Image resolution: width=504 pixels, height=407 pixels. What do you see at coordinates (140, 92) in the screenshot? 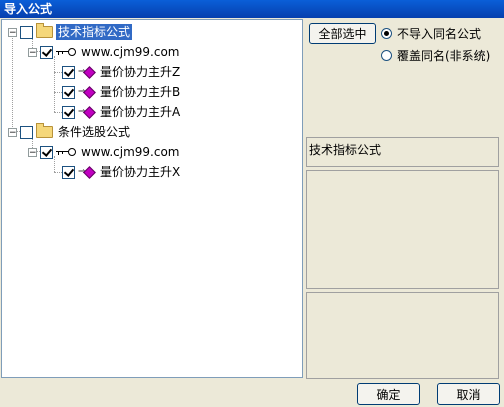
I see `formula-label: 量价协力主升B` at bounding box center [140, 92].